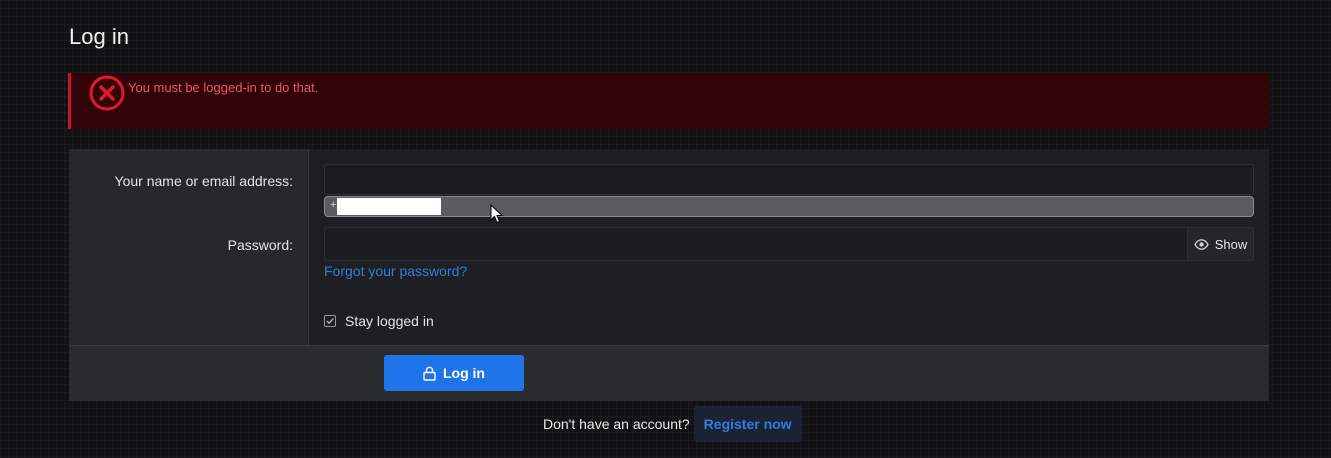 The height and width of the screenshot is (458, 1331). Describe the element at coordinates (429, 373) in the screenshot. I see `lock-icon` at that location.